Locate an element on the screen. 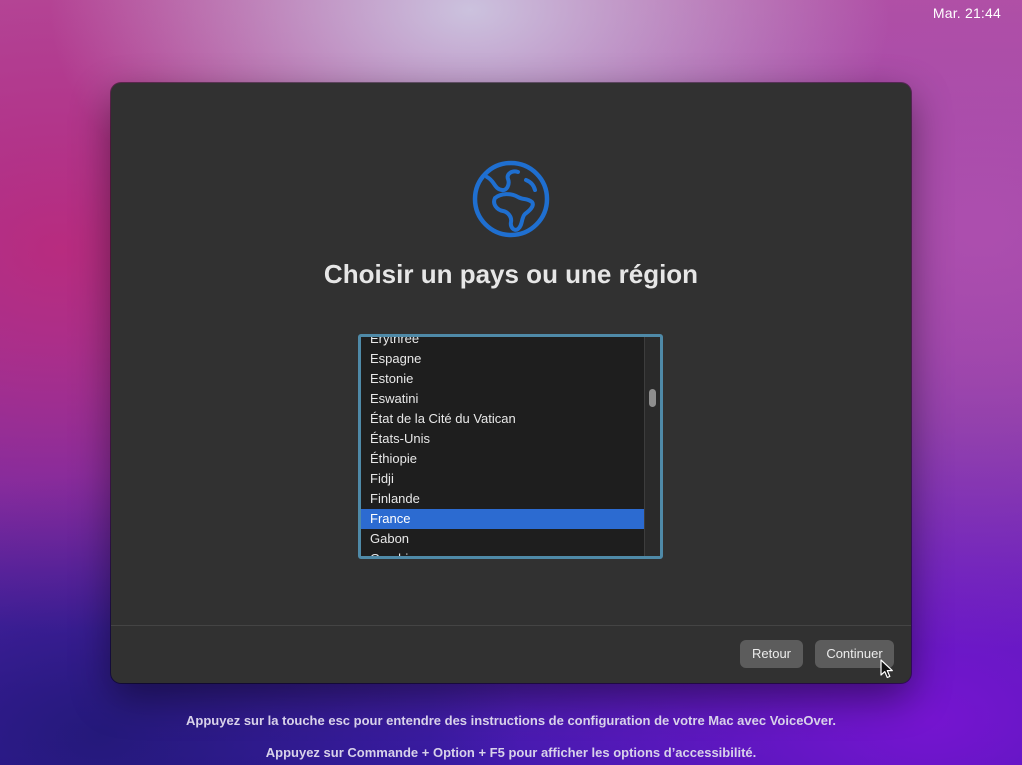 The image size is (1022, 765). page-title: Choisir un pays ou une région is located at coordinates (511, 274).